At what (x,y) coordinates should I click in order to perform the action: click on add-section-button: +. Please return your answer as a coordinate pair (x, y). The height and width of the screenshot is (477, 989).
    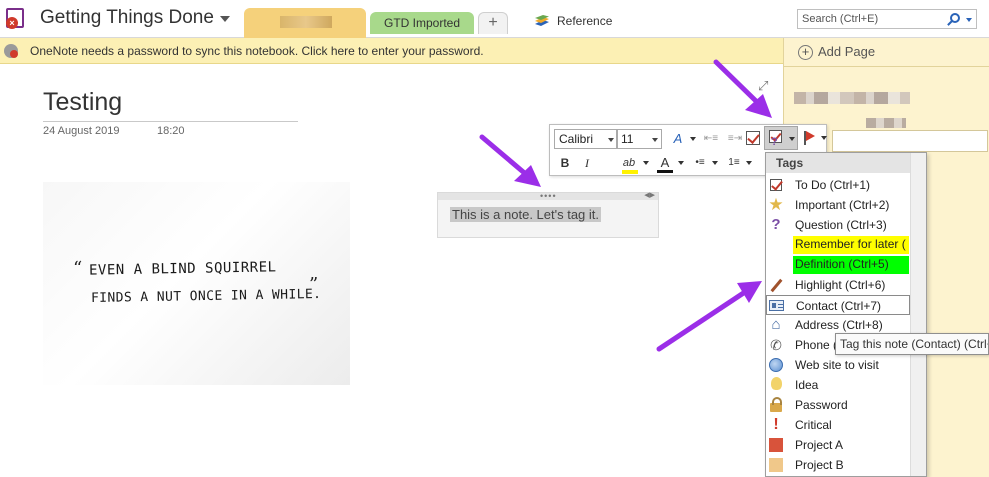
    Looking at the image, I should click on (493, 23).